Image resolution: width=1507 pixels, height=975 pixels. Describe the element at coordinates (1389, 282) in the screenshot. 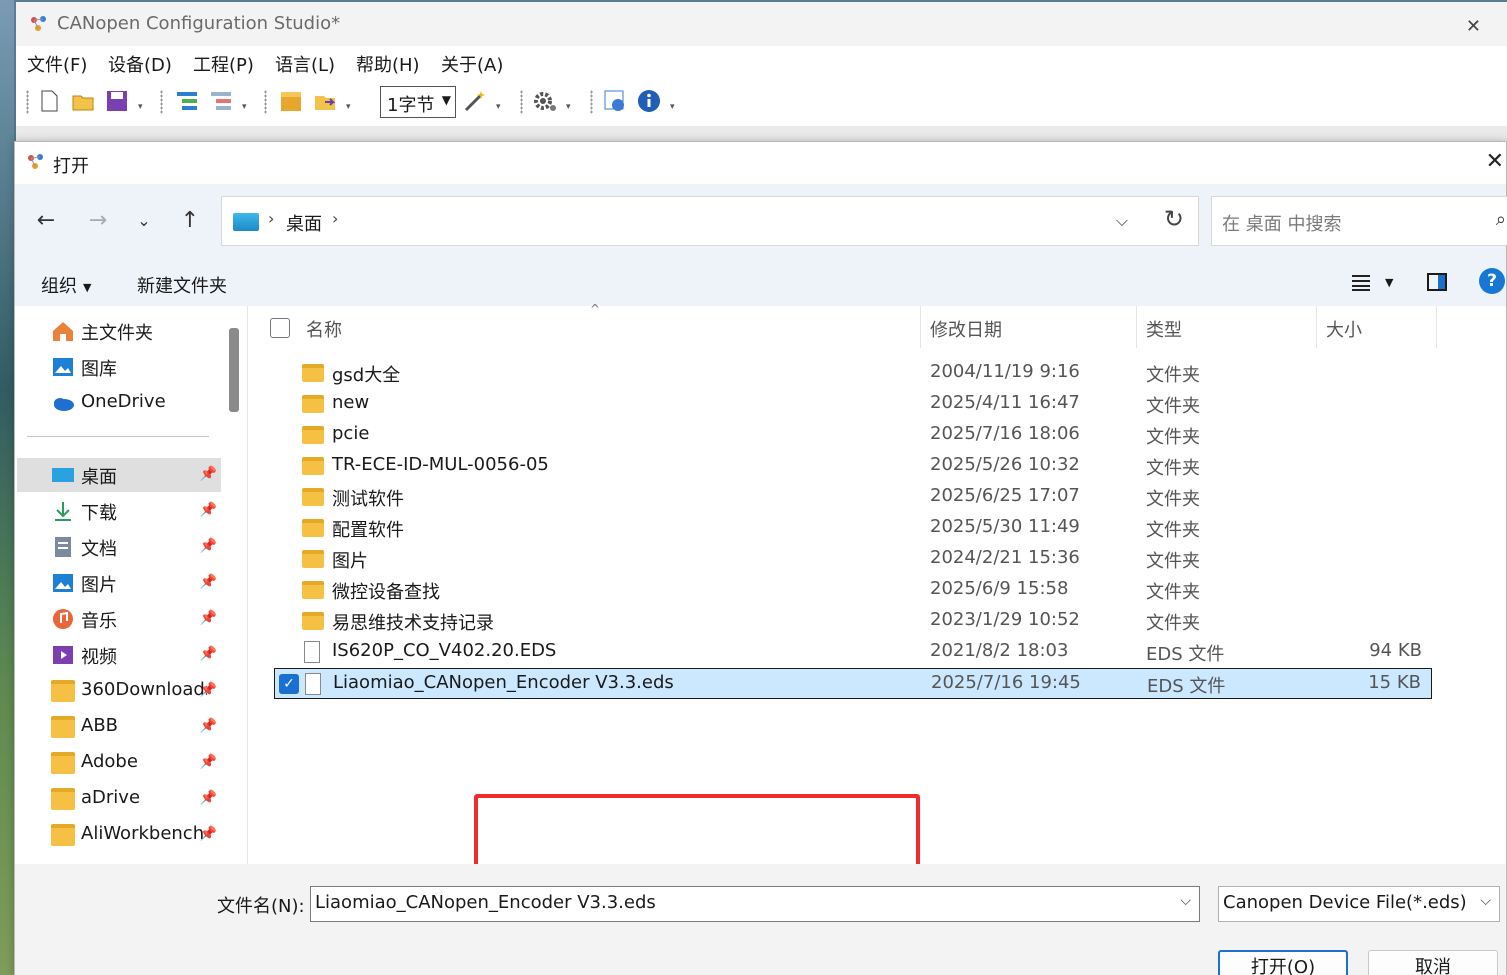

I see `chevron-down-icon: ▼` at that location.